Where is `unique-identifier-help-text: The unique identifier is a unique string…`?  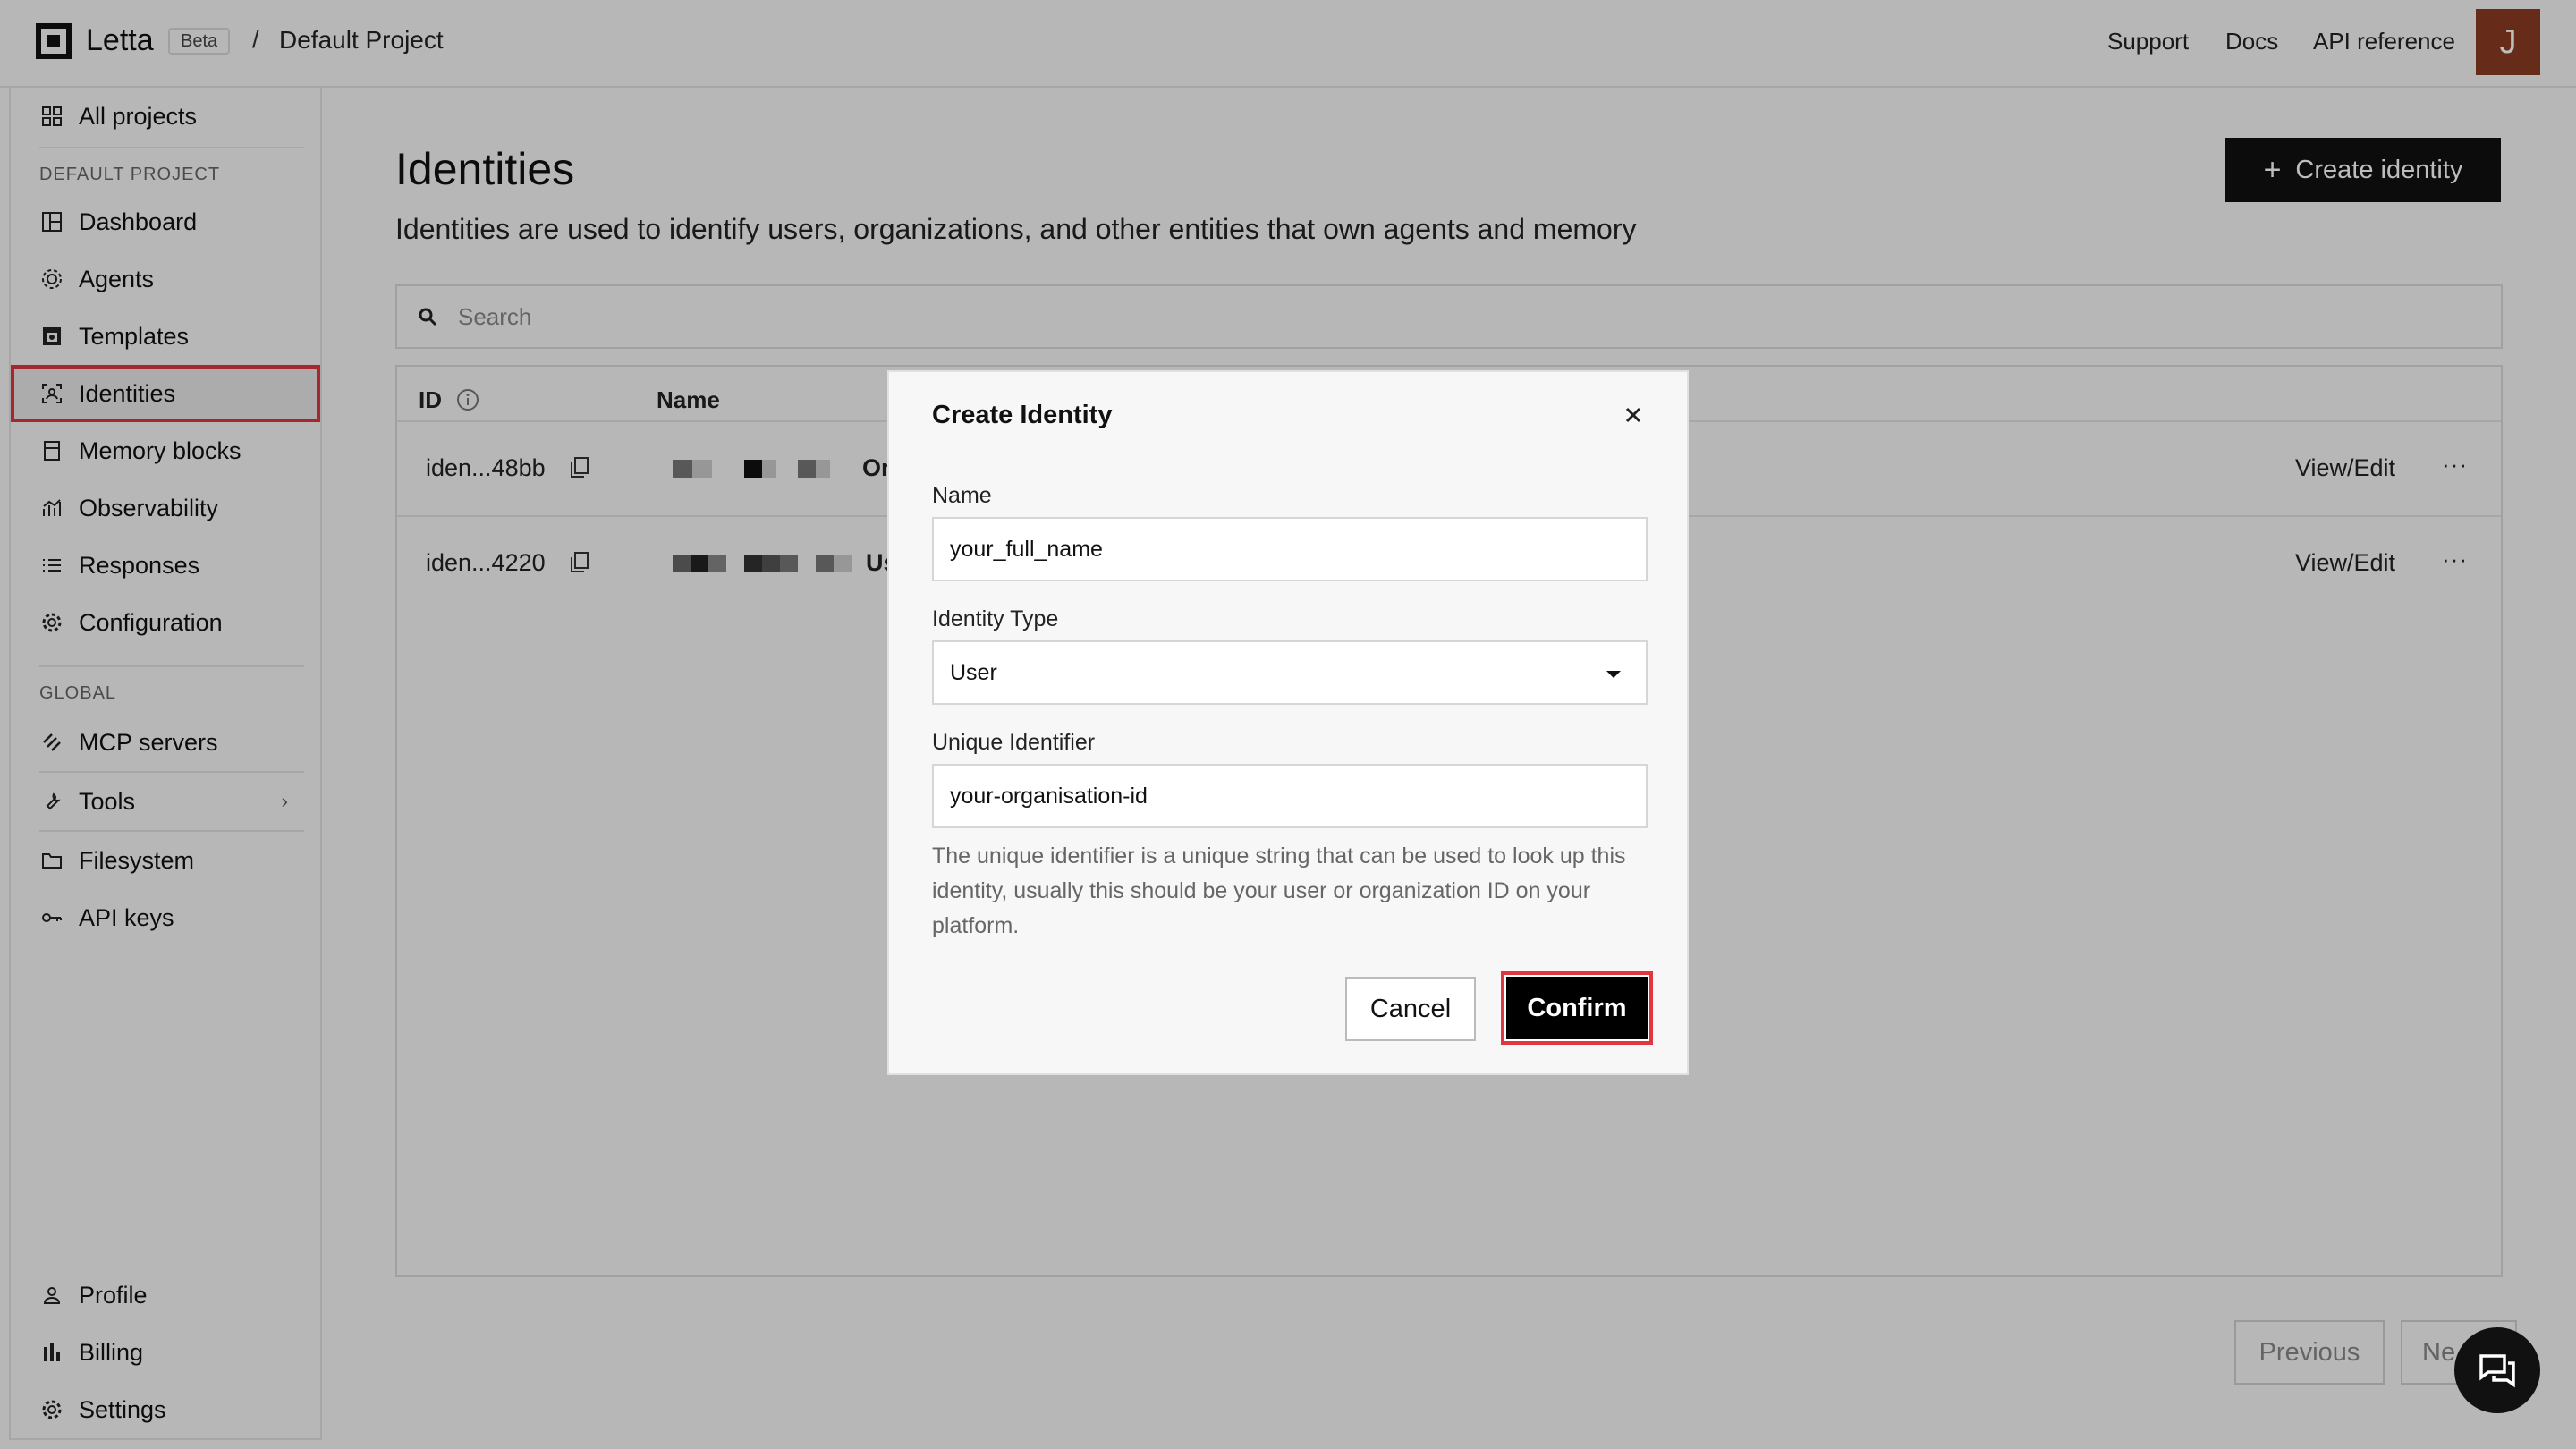
unique-identifier-help-text: The unique identifier is a unique string… is located at coordinates (1279, 890).